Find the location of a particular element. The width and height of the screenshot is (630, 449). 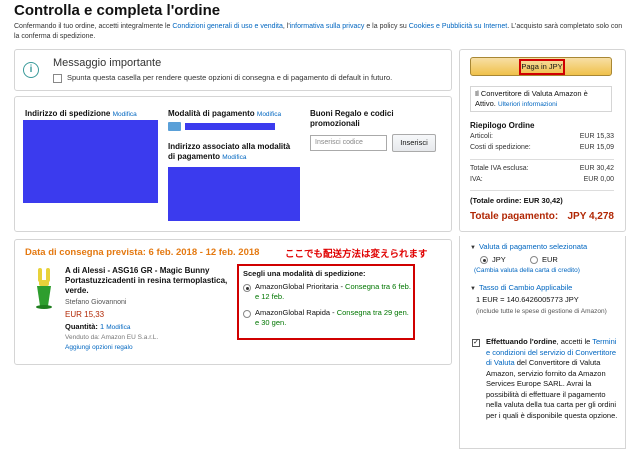

shipping-options-header: Scegli una modalità di spedizione: is located at coordinates (304, 273).